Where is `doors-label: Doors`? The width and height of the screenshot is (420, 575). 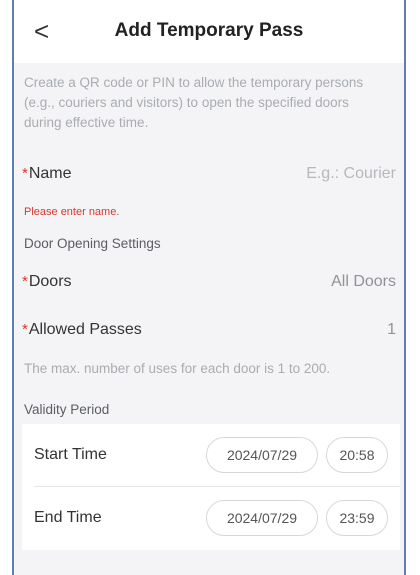 doors-label: Doors is located at coordinates (50, 281).